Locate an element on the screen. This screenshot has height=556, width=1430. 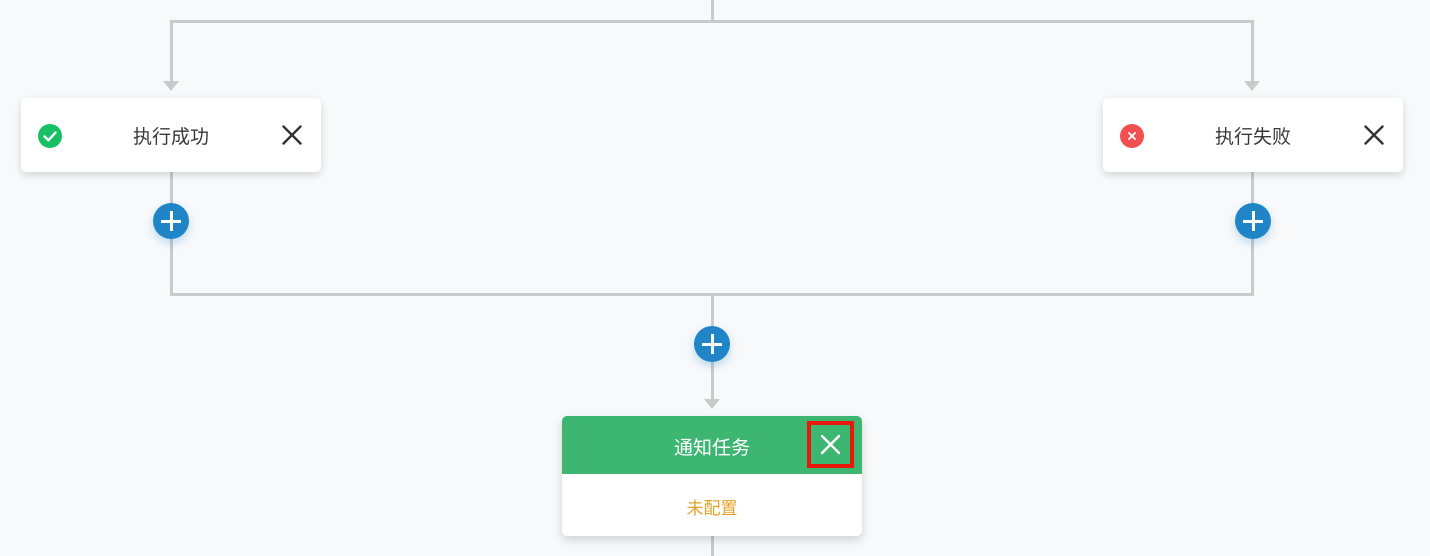
node-card-notify: 通知任务 未配置 is located at coordinates (712, 476).